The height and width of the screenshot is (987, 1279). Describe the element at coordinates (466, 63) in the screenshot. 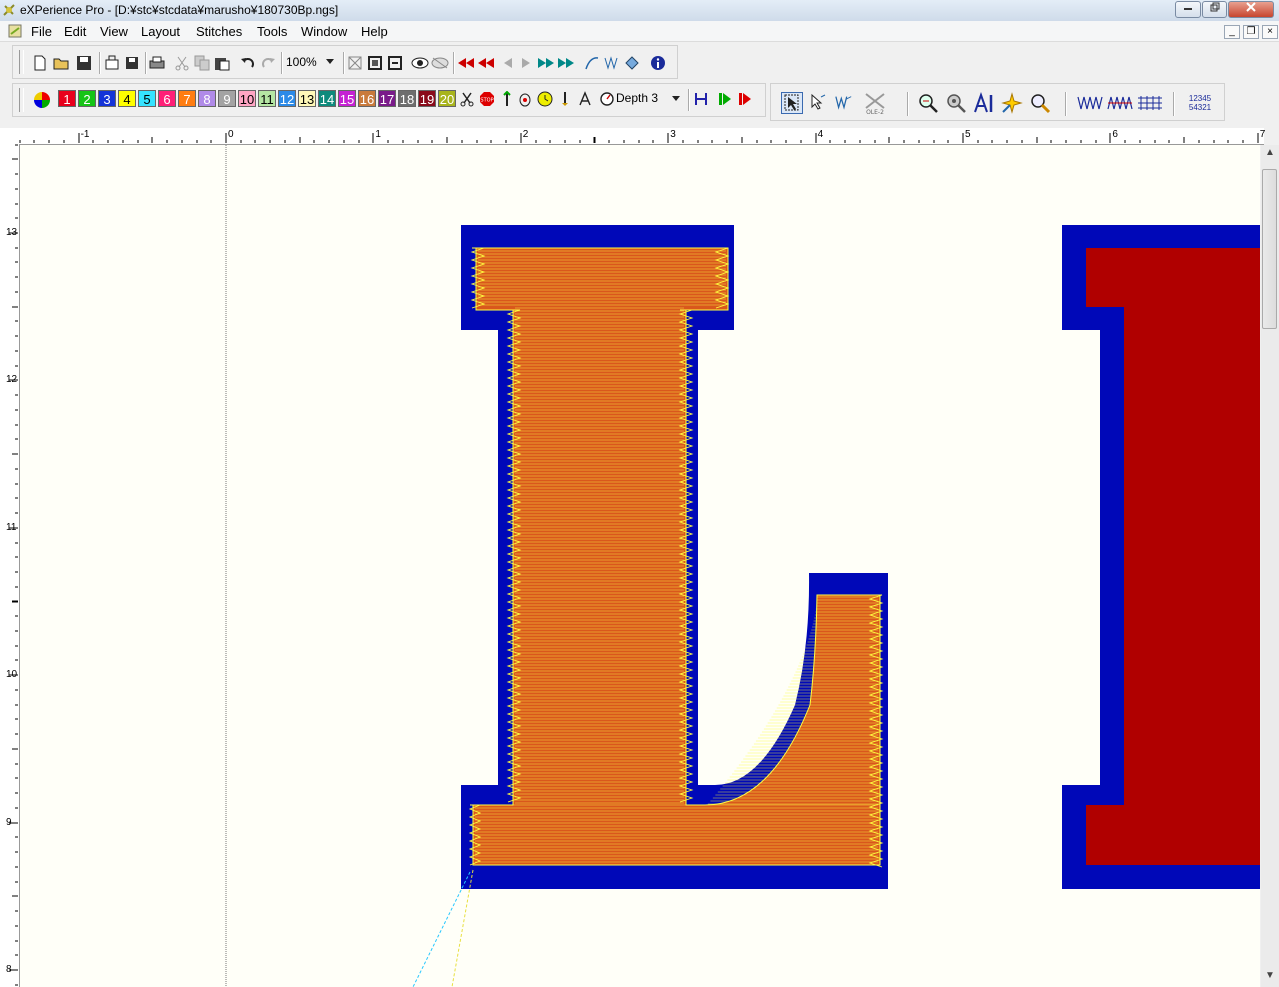

I see `first-stitch-button` at that location.